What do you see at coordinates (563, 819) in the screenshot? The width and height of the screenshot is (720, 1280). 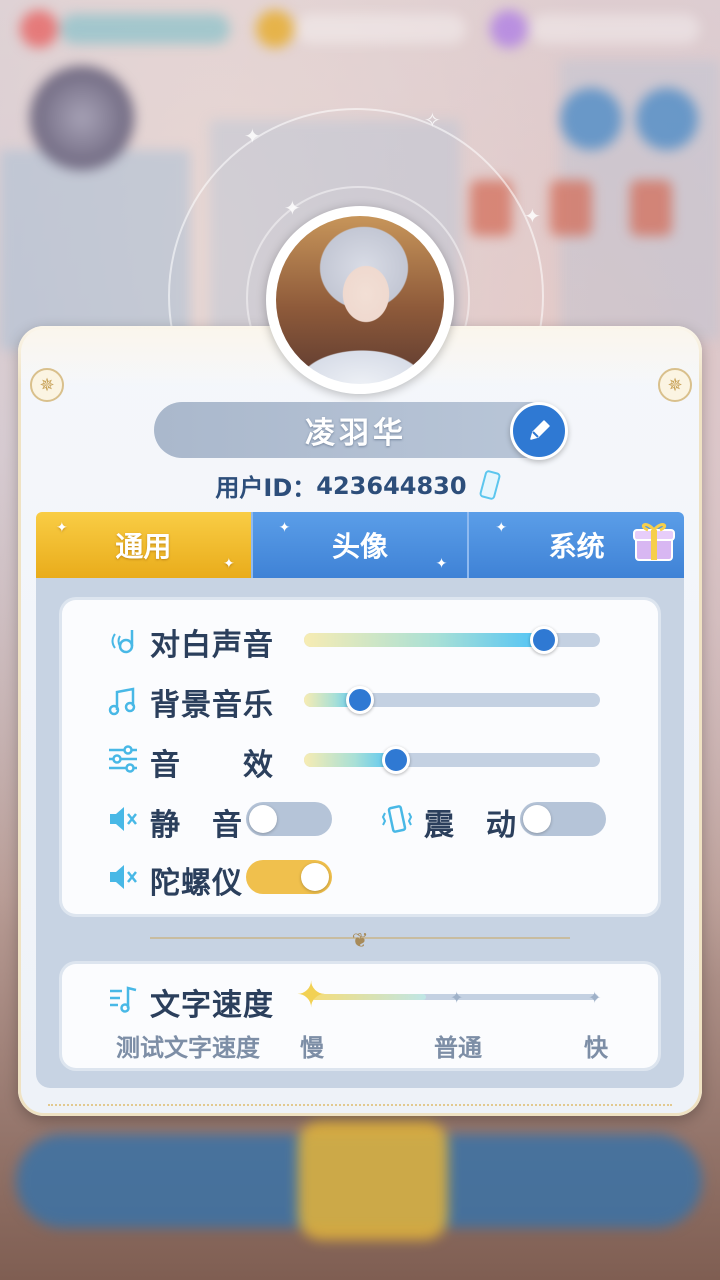 I see `vibration-toggle` at bounding box center [563, 819].